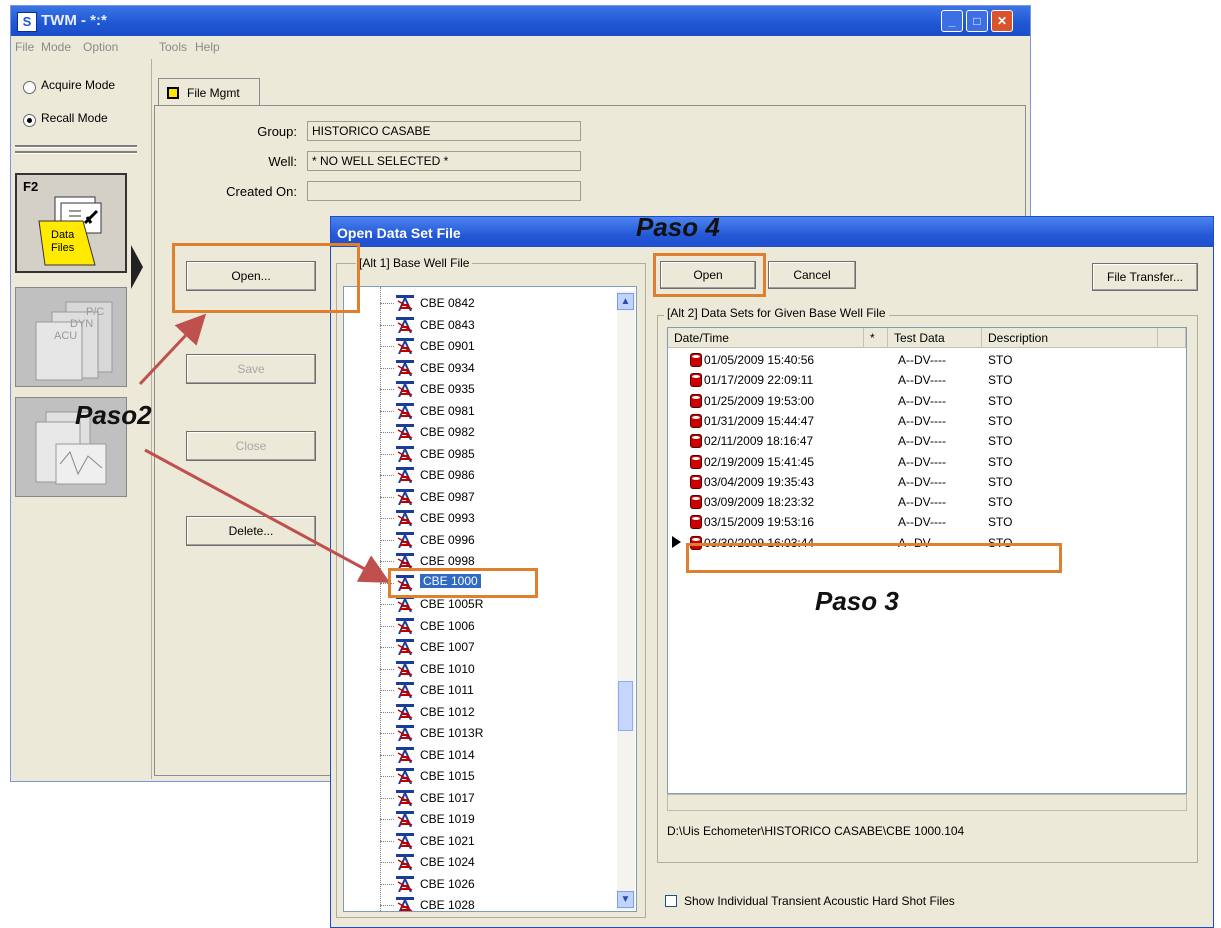  What do you see at coordinates (874, 558) in the screenshot?
I see `highlight-data-row` at bounding box center [874, 558].